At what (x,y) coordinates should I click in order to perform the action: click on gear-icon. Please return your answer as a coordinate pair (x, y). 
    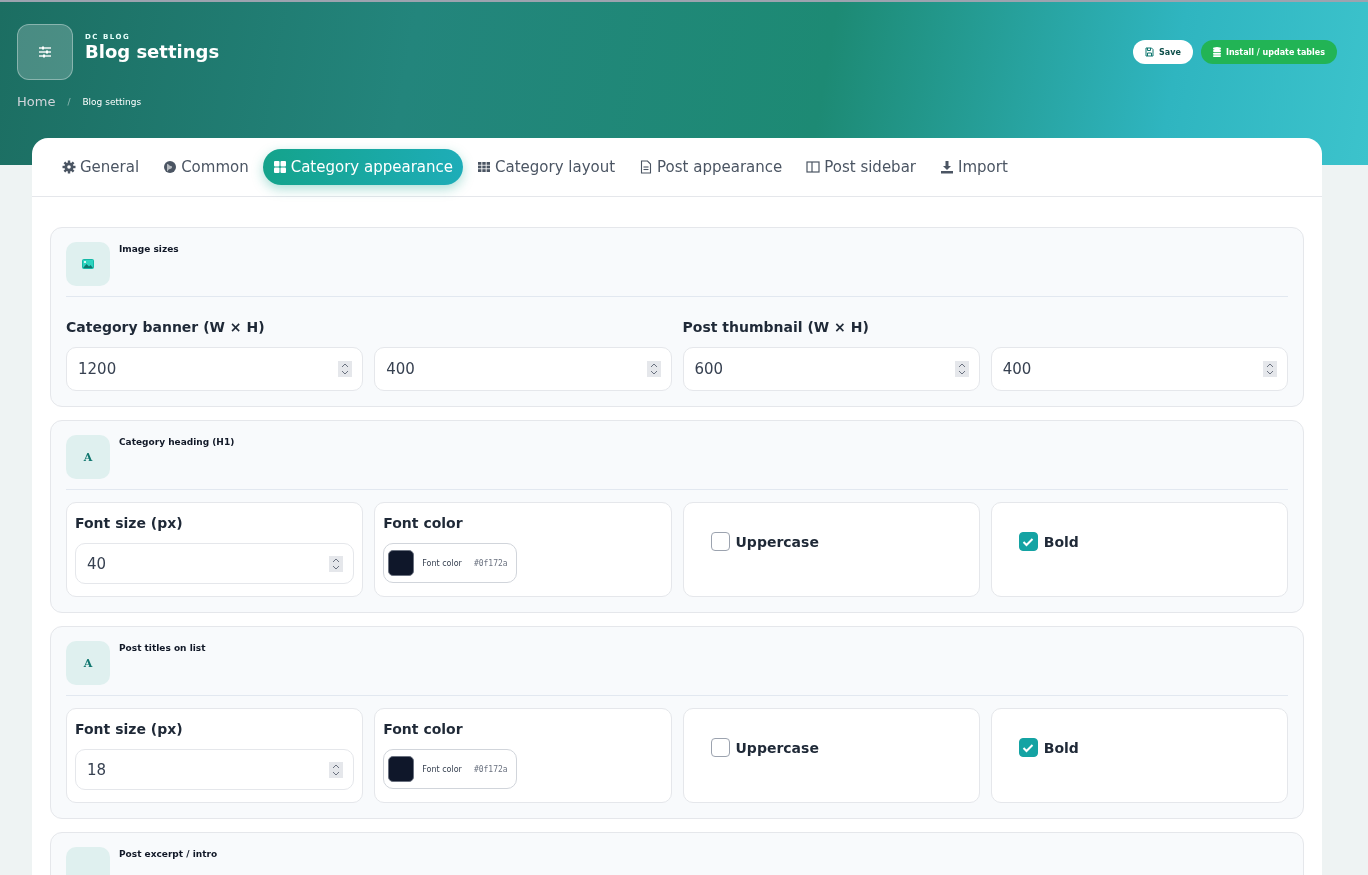
    Looking at the image, I should click on (69, 167).